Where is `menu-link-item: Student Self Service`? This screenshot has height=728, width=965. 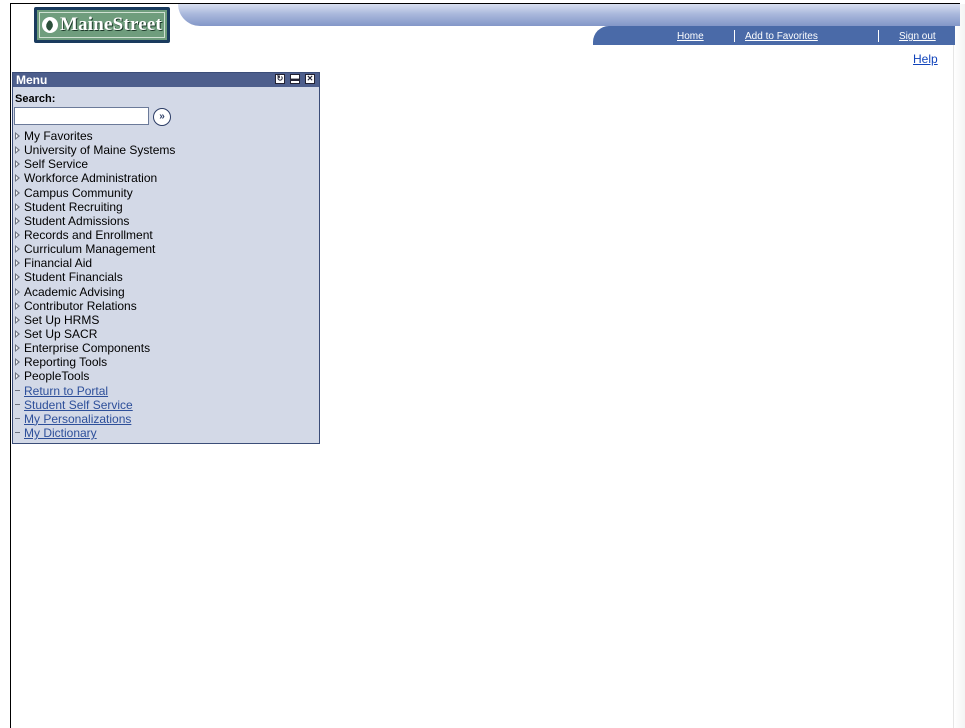
menu-link-item: Student Self Service is located at coordinates (167, 405).